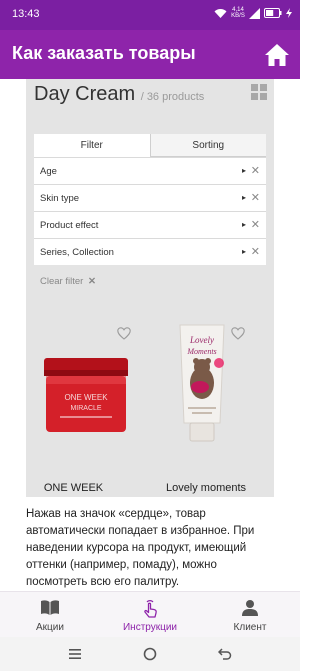 The width and height of the screenshot is (320, 671). I want to click on system-home-button, so click(150, 654).